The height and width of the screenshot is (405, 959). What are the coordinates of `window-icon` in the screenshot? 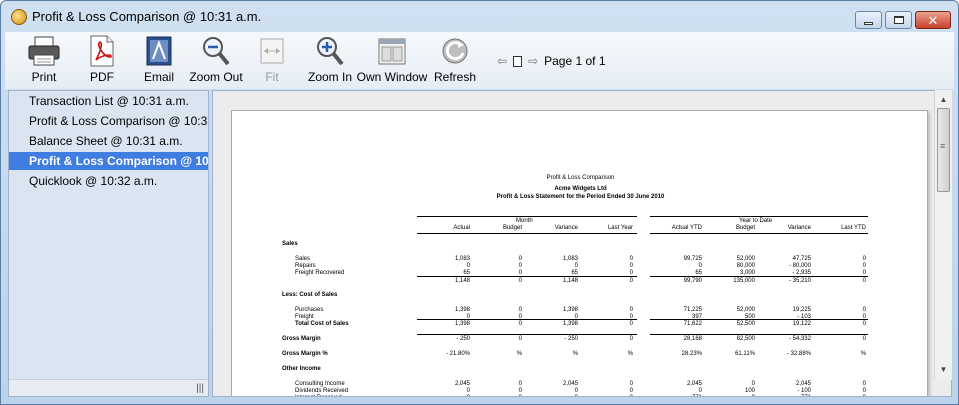 It's located at (392, 51).